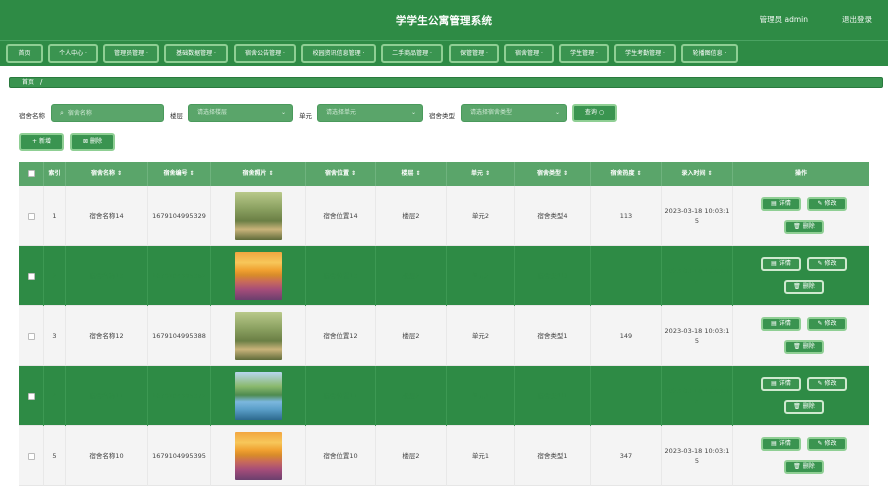 This screenshot has height=486, width=888. What do you see at coordinates (55, 216) in the screenshot?
I see `row-index: 1` at bounding box center [55, 216].